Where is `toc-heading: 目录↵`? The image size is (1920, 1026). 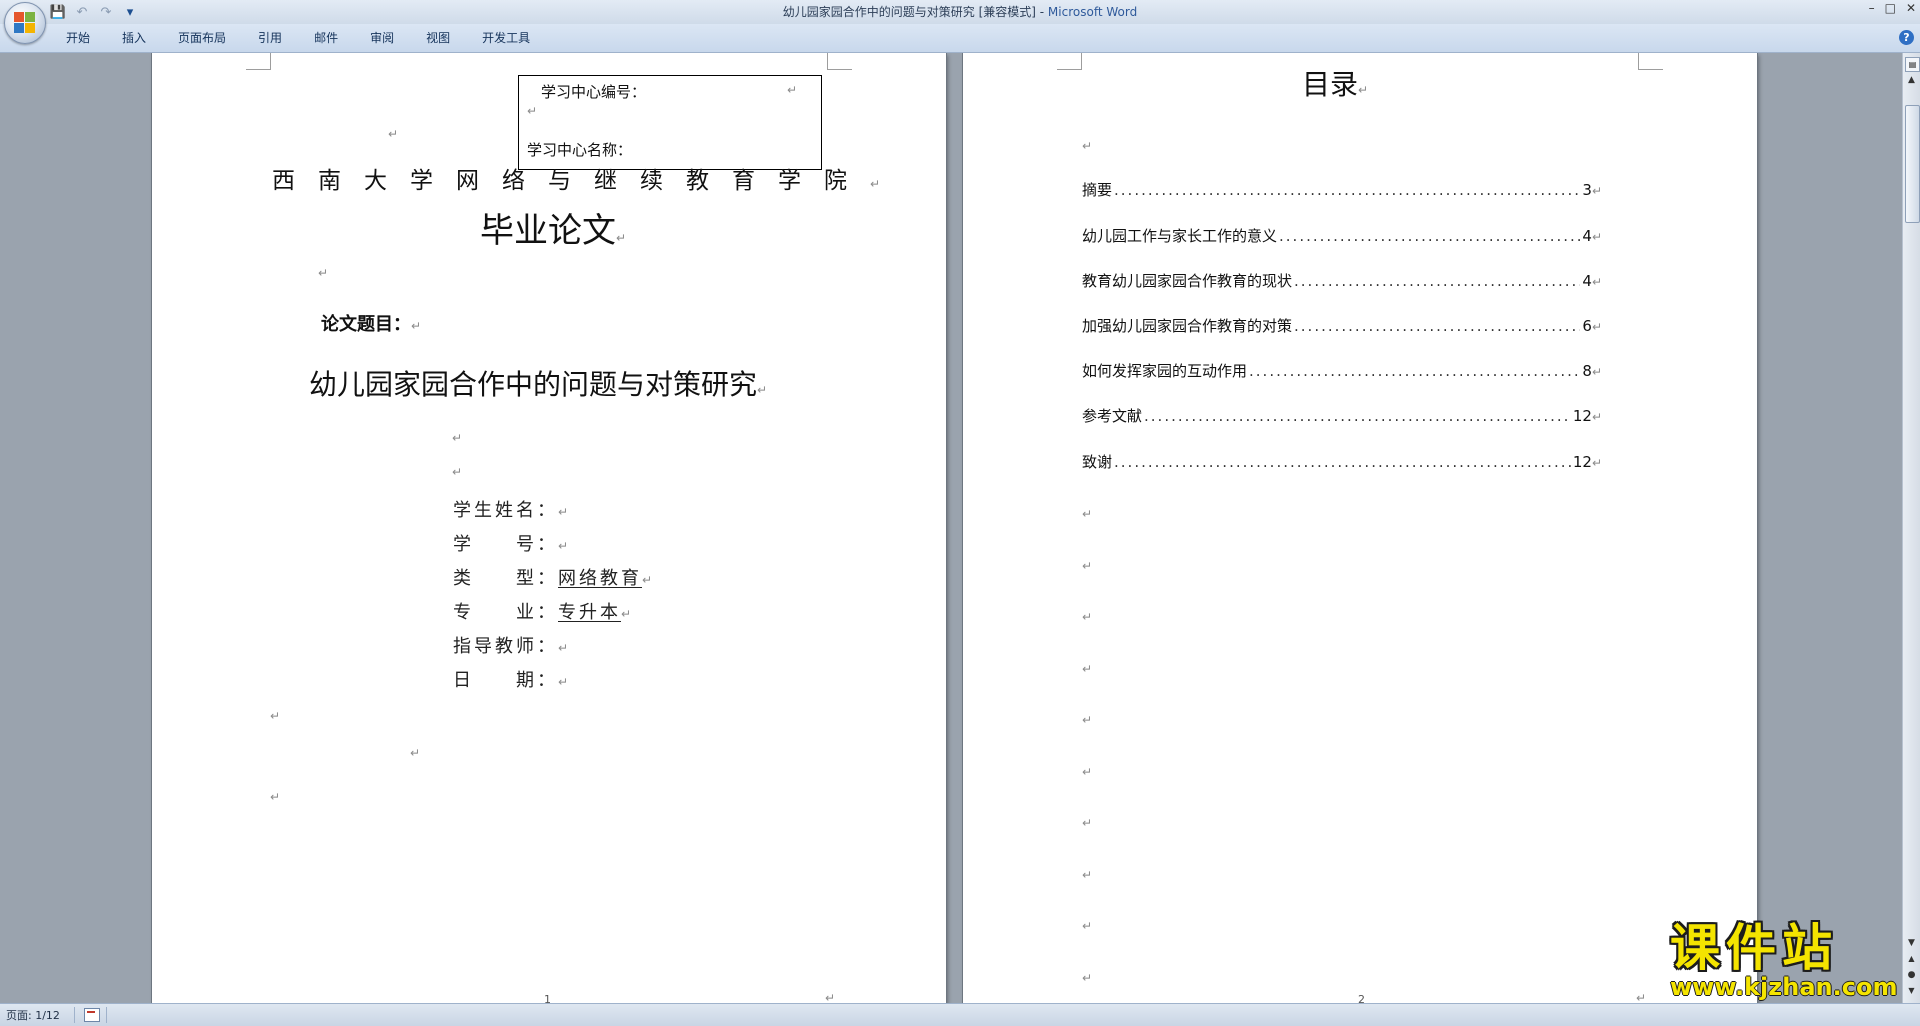
toc-heading: 目录↵ is located at coordinates (1335, 83).